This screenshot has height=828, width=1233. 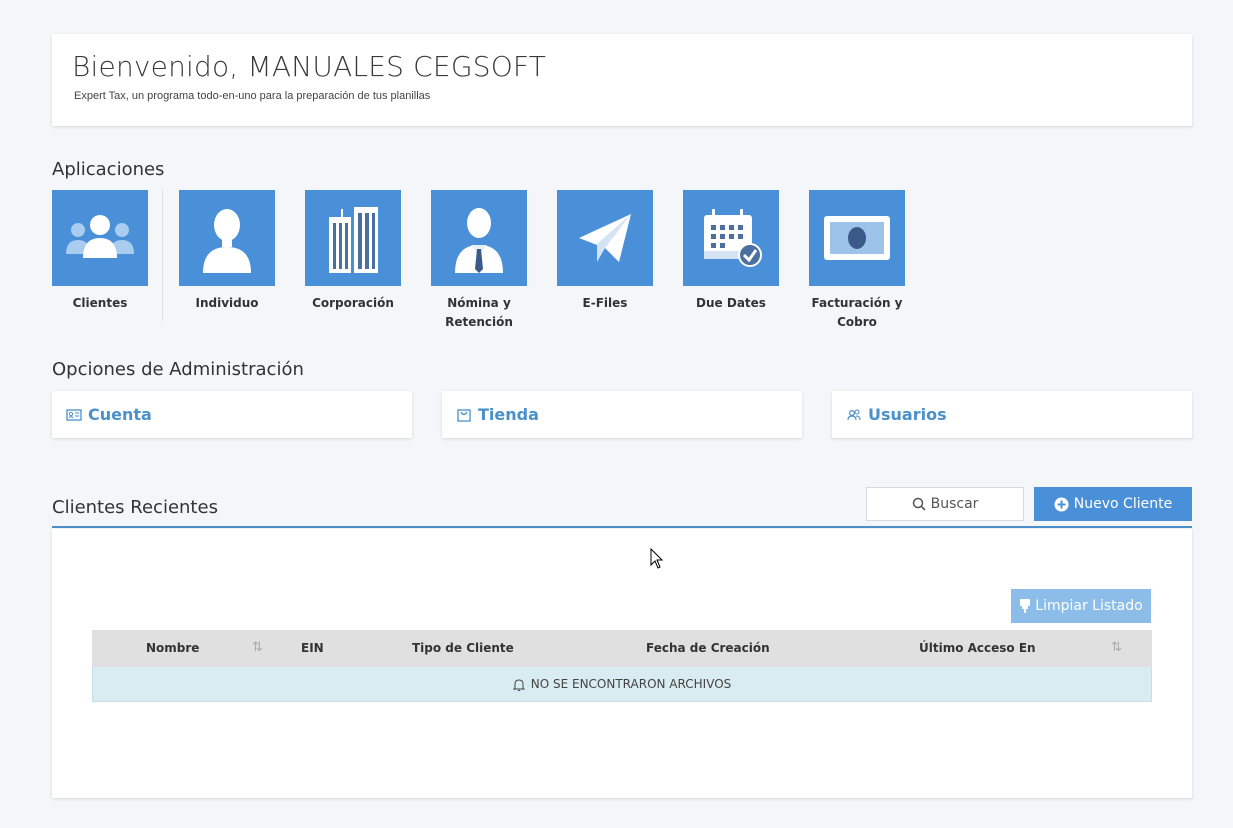 I want to click on id-card-icon, so click(x=74, y=415).